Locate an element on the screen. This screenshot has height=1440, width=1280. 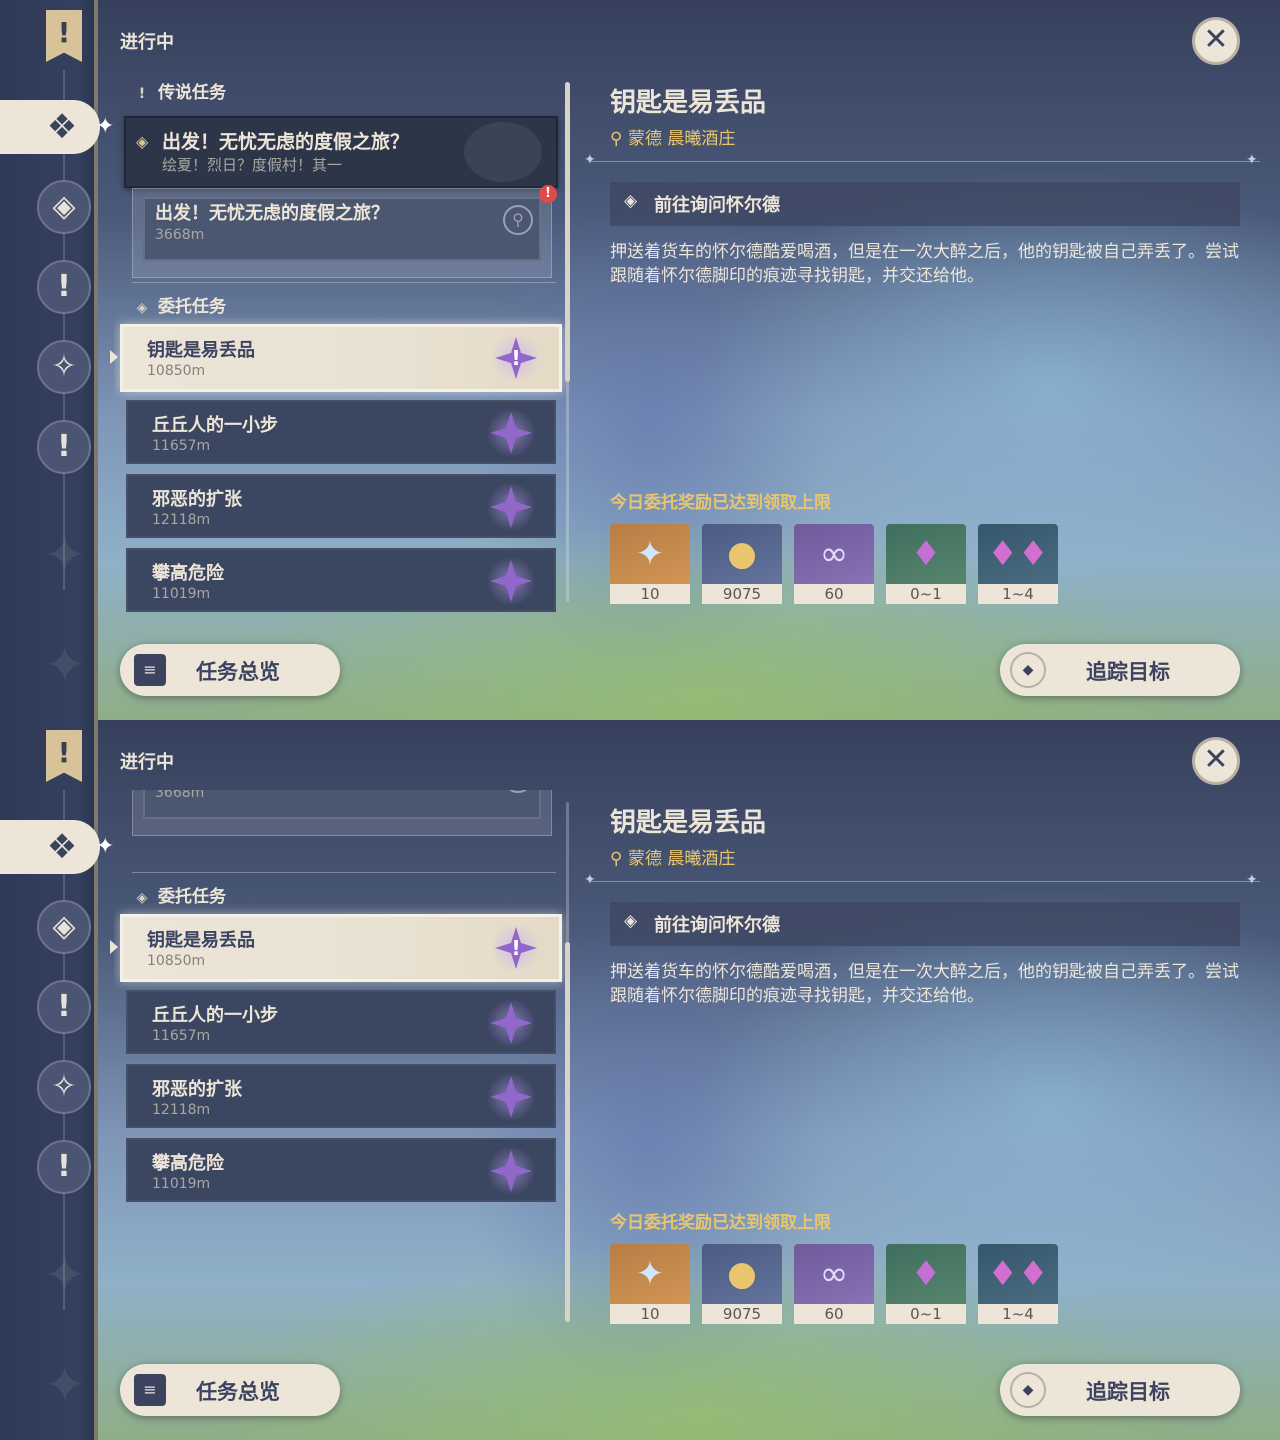
selection-marker-icon is located at coordinates (114, 357).